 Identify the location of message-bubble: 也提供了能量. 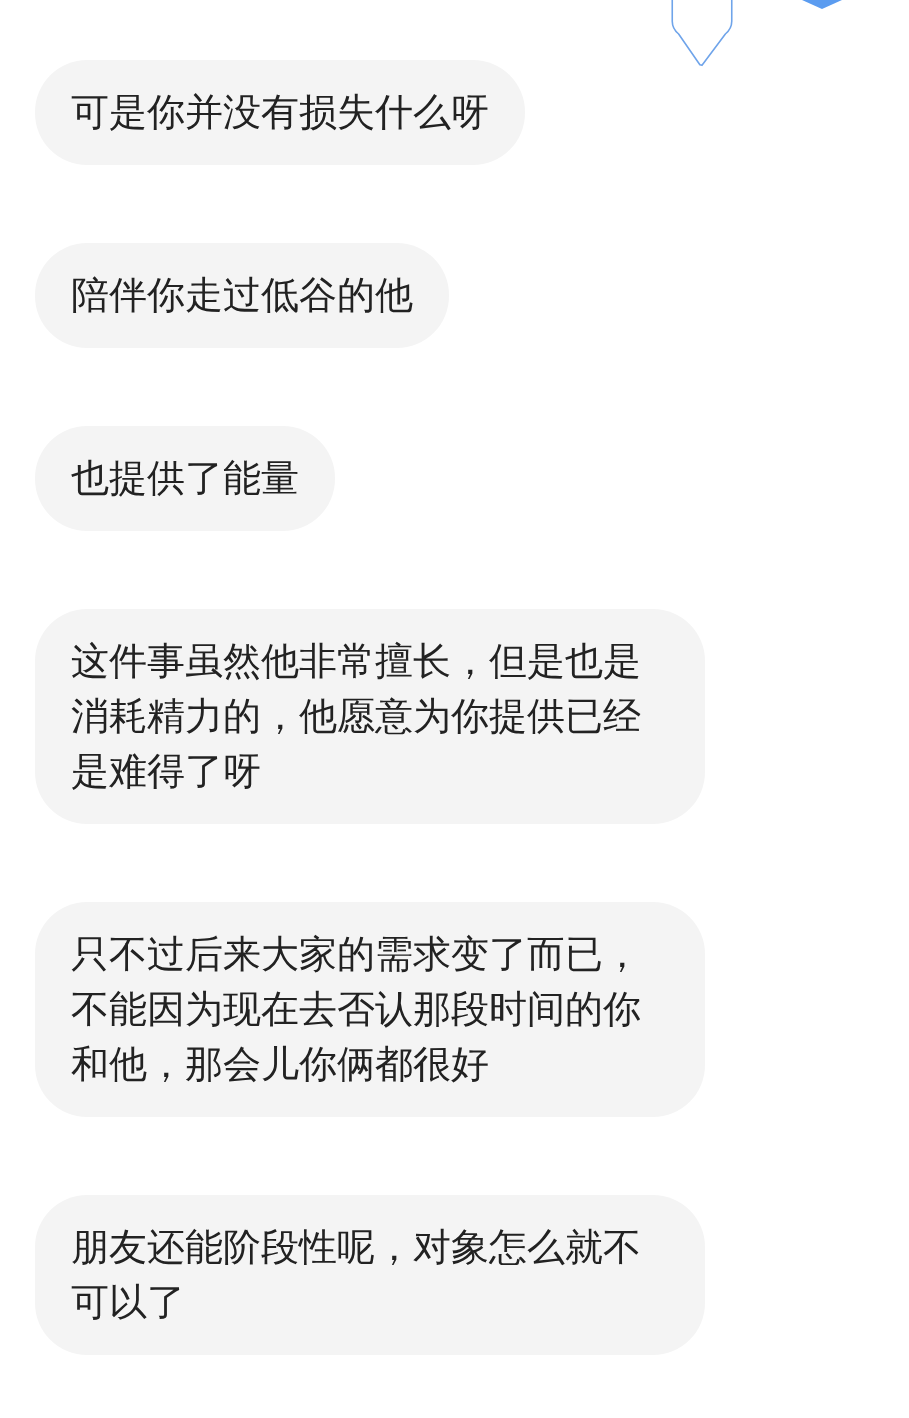
(185, 478).